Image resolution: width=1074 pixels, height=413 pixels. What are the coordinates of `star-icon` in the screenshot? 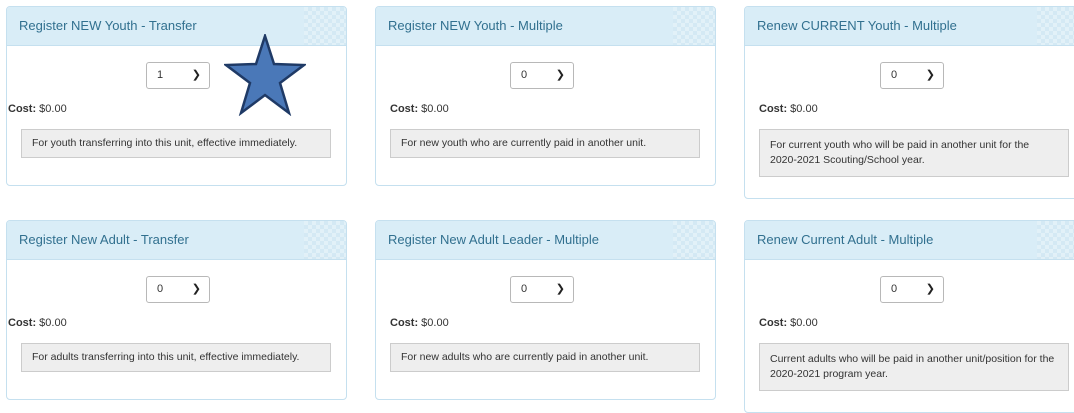 It's located at (265, 75).